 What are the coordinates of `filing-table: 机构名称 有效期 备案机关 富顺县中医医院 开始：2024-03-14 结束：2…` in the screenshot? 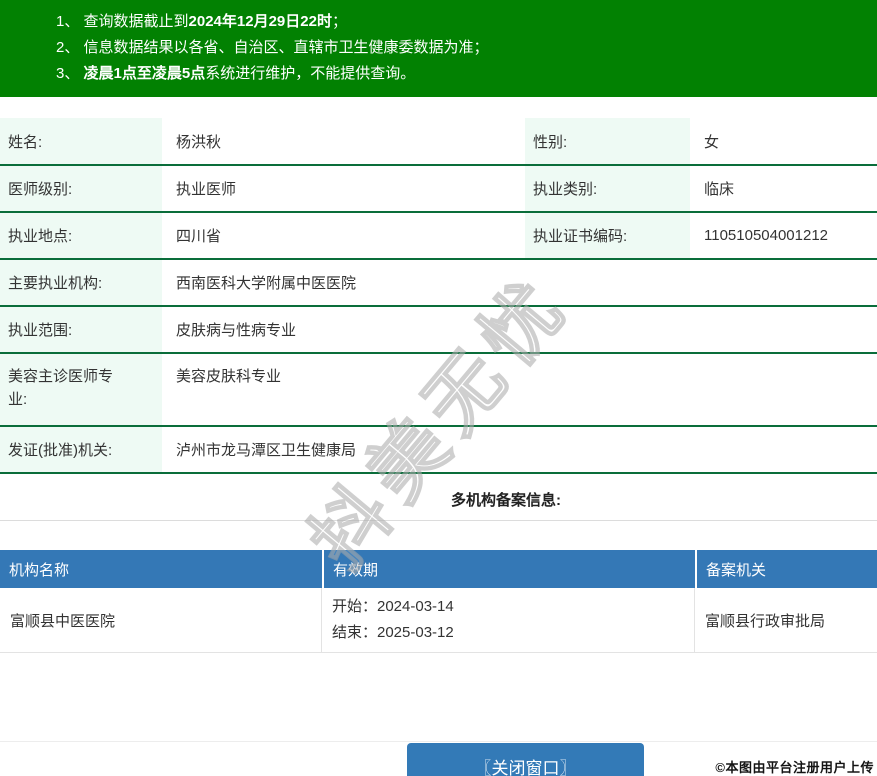 It's located at (438, 601).